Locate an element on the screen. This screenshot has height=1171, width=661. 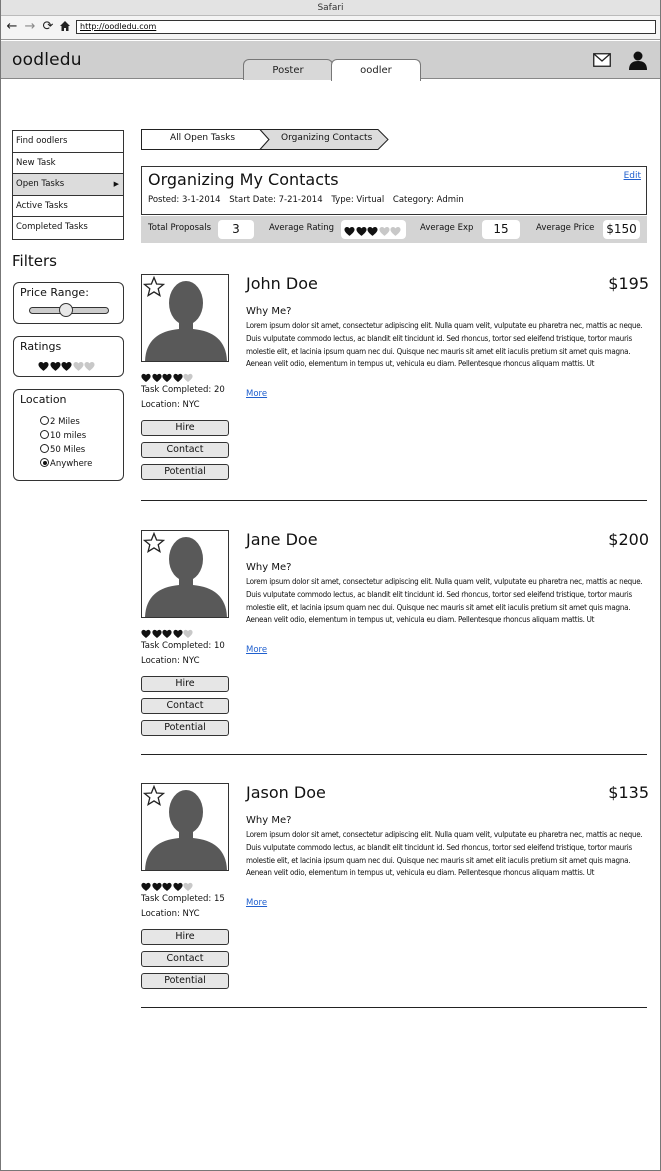
sidebar-item-active-tasks: Active Tasks is located at coordinates (68, 207).